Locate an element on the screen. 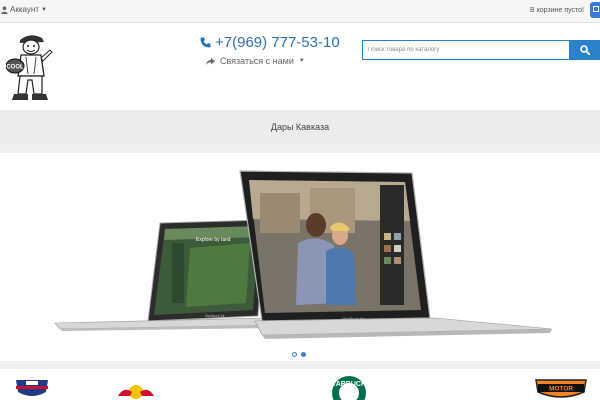 The image size is (600, 400). phone-text: +7(969) 777-53-10 is located at coordinates (277, 42).